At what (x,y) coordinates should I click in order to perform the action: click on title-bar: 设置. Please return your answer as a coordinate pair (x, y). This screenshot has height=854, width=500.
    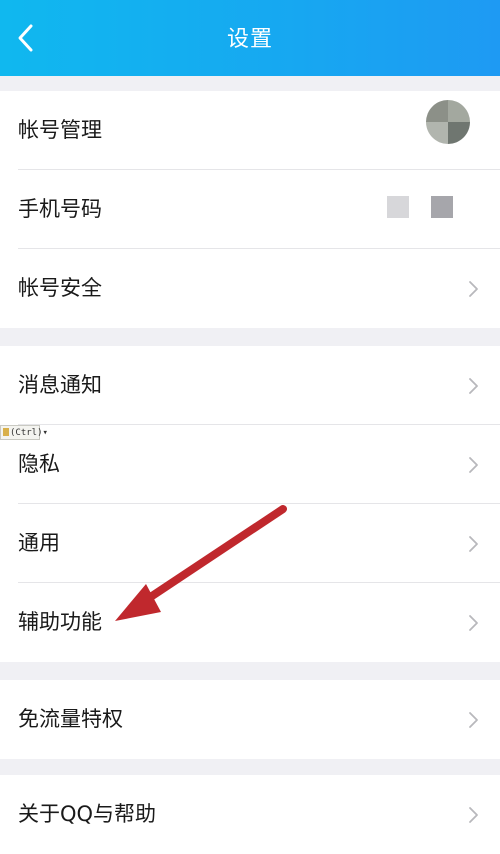
    Looking at the image, I should click on (250, 38).